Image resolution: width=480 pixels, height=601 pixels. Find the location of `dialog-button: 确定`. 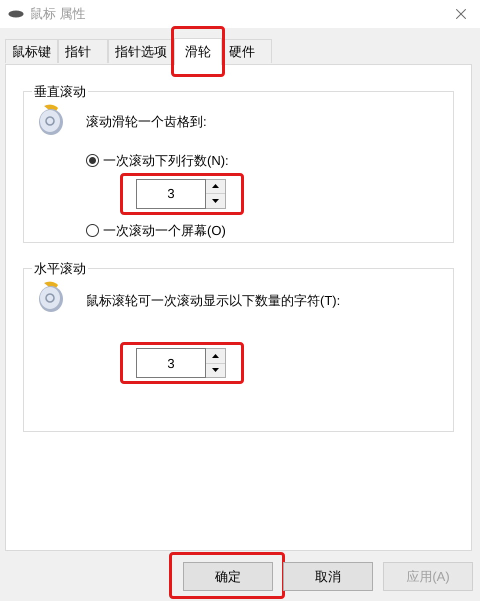

dialog-button: 确定 is located at coordinates (228, 576).